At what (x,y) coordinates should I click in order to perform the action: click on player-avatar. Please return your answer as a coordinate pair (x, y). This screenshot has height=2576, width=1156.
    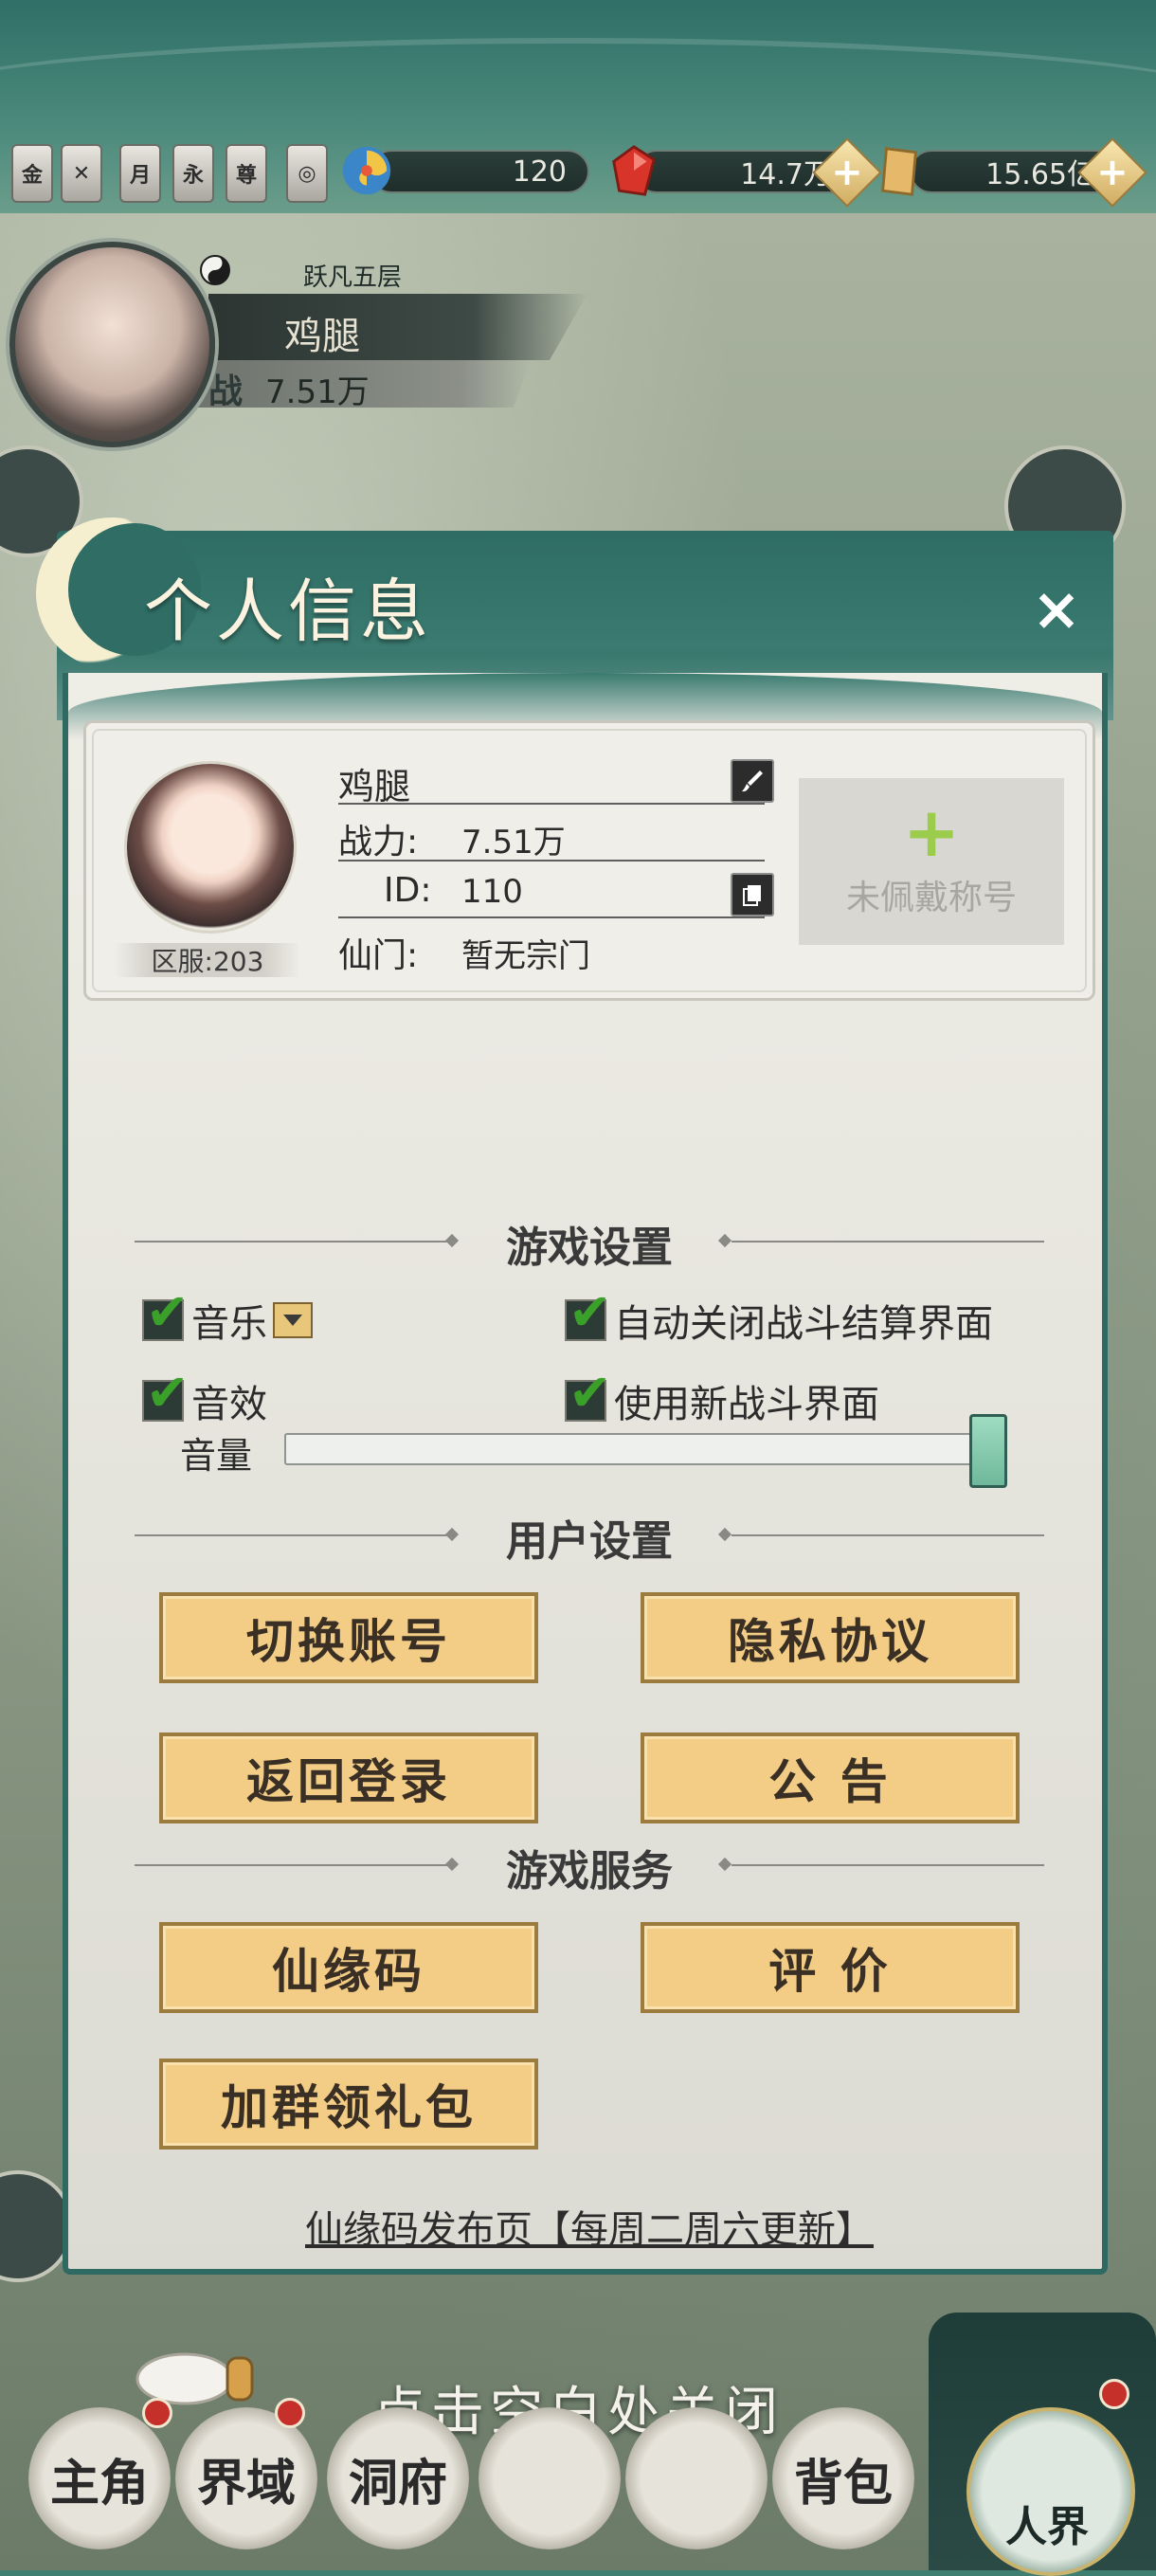
    Looking at the image, I should click on (112, 344).